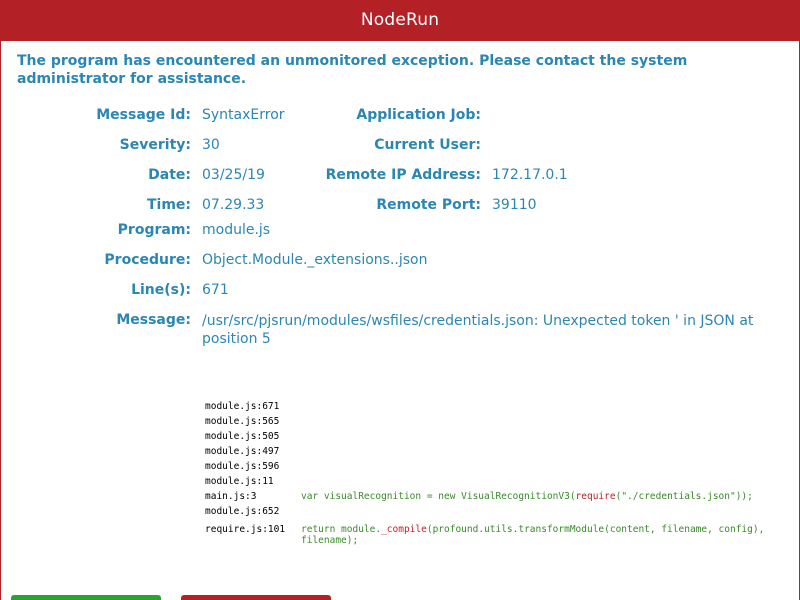  I want to click on stack-trace-row: module.js:596, so click(493, 466).